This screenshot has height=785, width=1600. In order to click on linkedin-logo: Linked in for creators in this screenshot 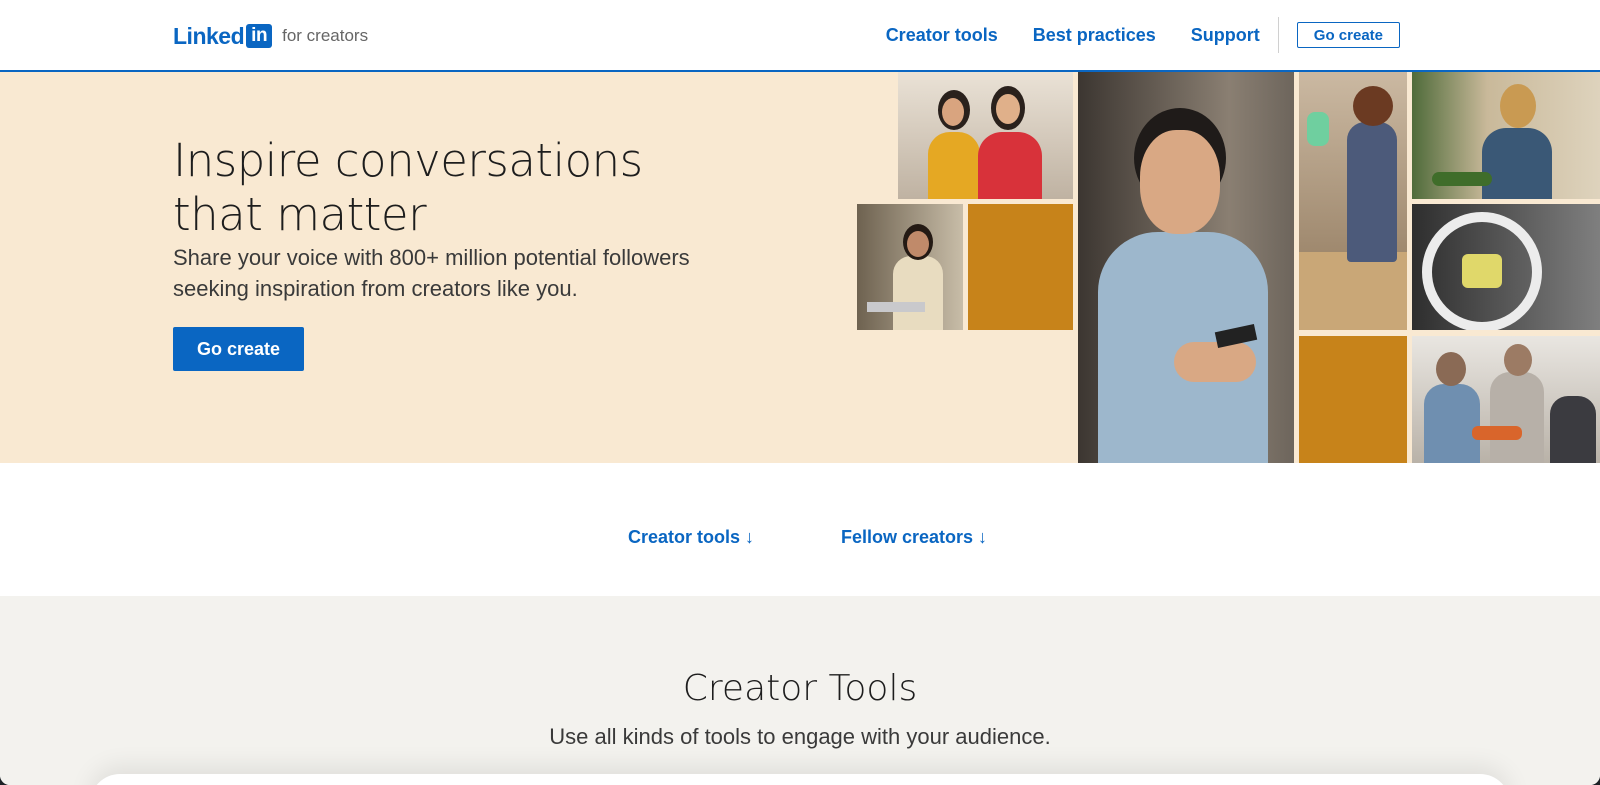, I will do `click(270, 36)`.